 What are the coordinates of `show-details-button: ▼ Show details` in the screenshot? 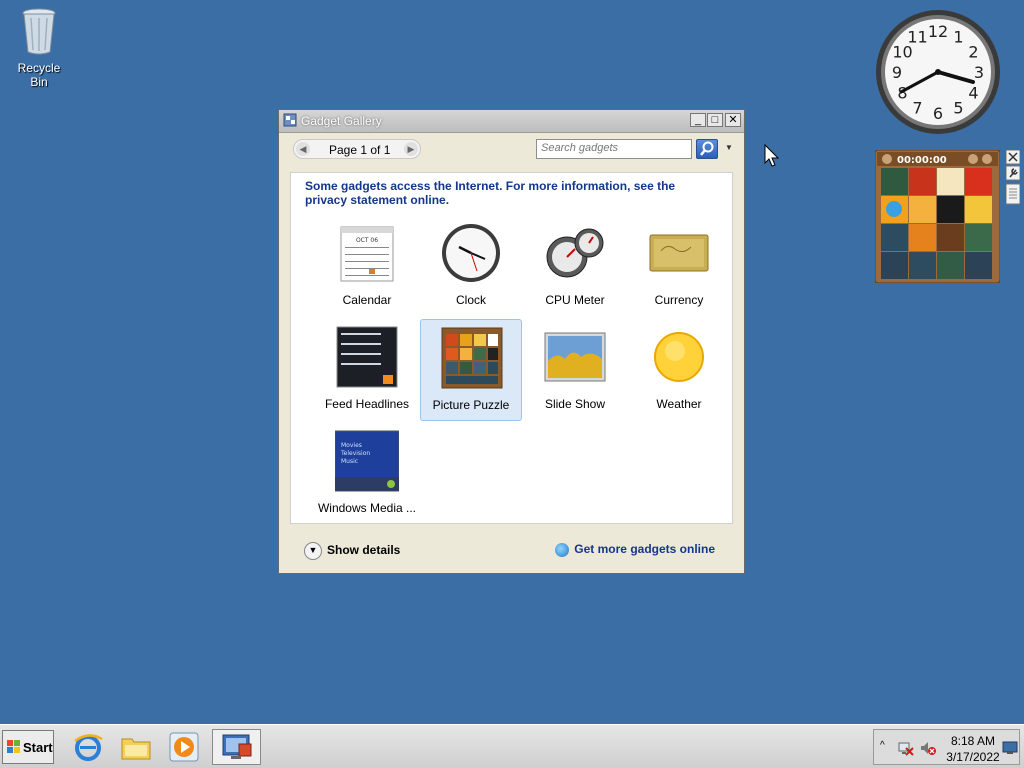 It's located at (352, 551).